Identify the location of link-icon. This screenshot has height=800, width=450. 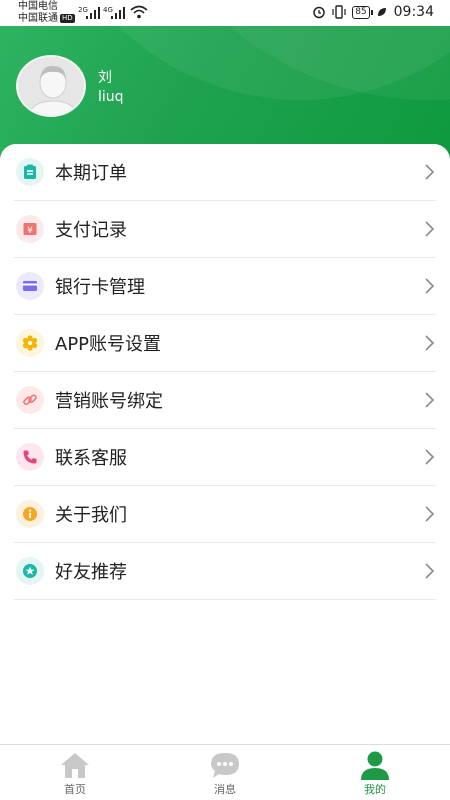
(30, 400).